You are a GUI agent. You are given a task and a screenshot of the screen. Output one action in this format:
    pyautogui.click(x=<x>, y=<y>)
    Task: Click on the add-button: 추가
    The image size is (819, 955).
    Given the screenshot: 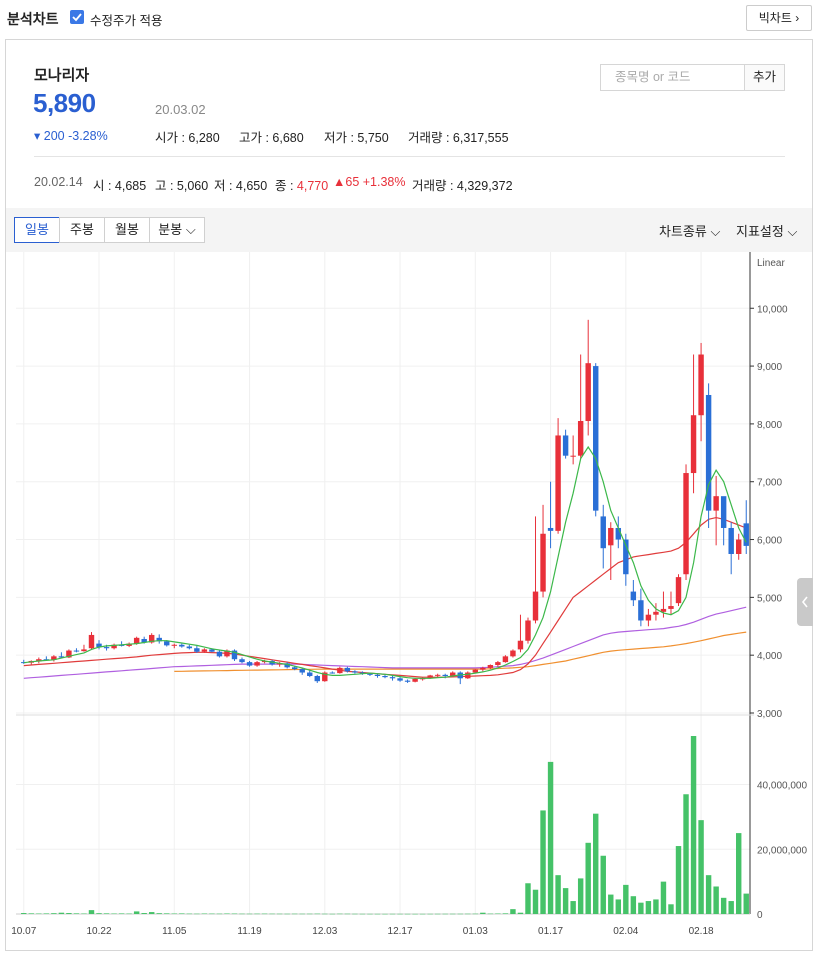 What is the action you would take?
    pyautogui.click(x=764, y=77)
    